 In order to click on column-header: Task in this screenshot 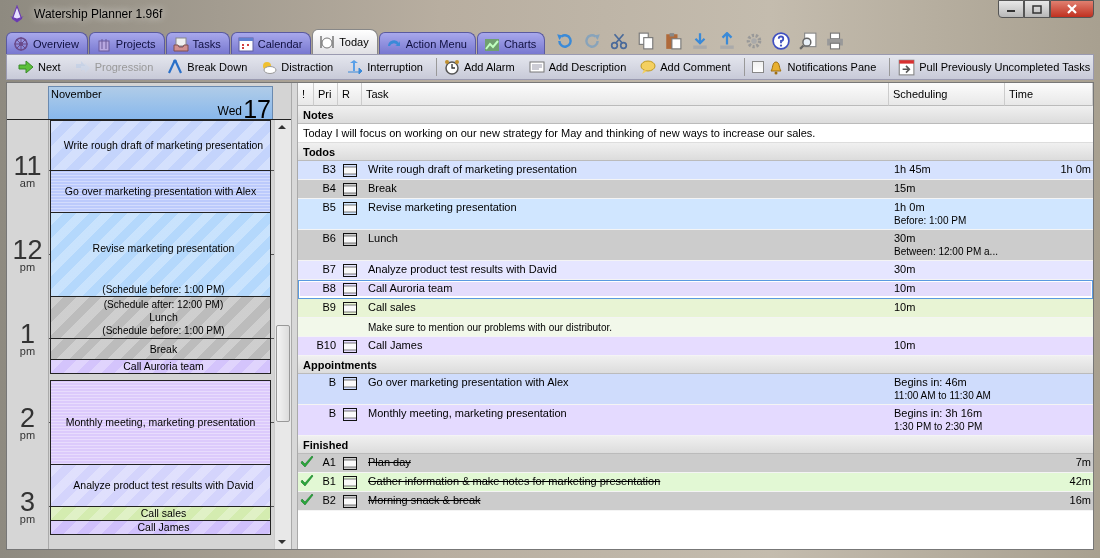, I will do `click(625, 94)`.